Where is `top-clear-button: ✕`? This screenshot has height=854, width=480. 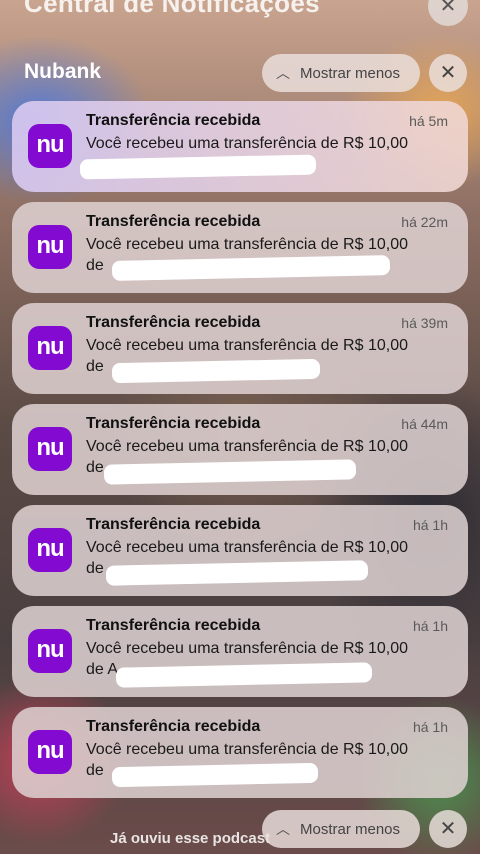 top-clear-button: ✕ is located at coordinates (448, 13).